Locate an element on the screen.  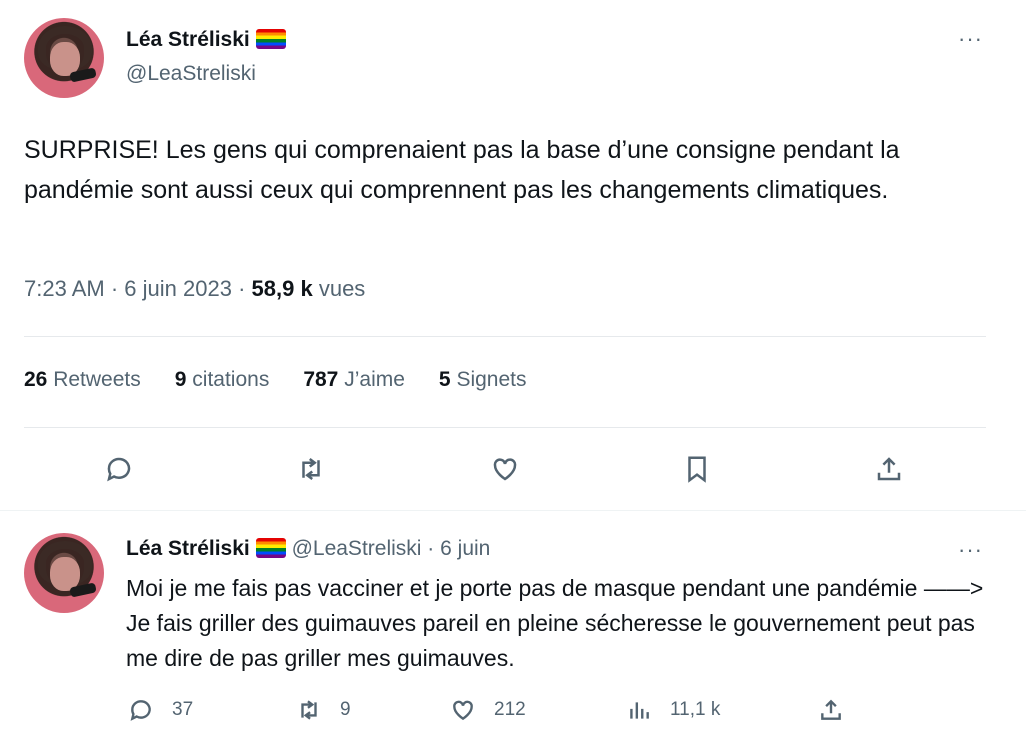
likes-stat: 787 J’aime is located at coordinates (354, 380).